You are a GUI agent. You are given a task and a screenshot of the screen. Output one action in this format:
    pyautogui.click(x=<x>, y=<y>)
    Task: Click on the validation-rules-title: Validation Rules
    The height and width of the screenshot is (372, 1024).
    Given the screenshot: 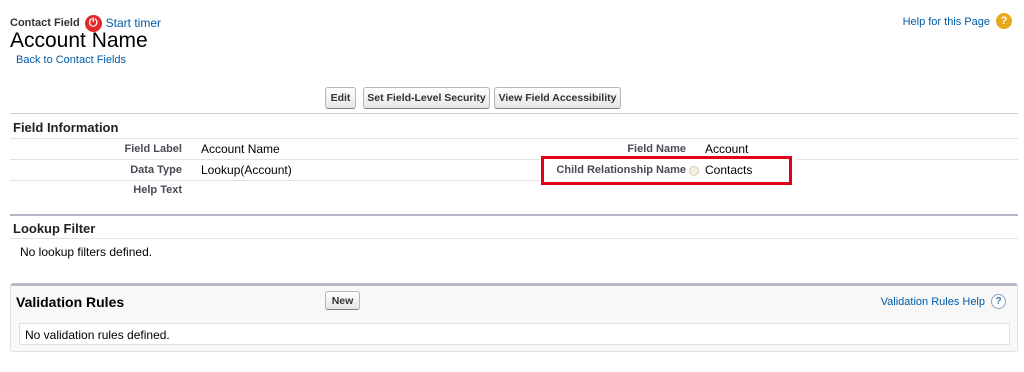 What is the action you would take?
    pyautogui.click(x=70, y=302)
    